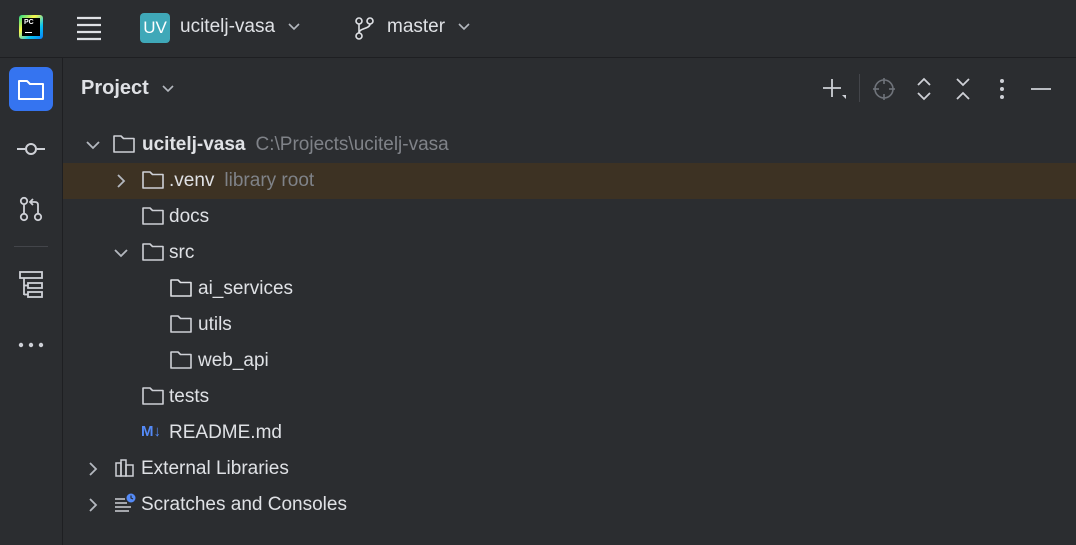  I want to click on tree-row-external-libraries: External Libraries, so click(569, 469).